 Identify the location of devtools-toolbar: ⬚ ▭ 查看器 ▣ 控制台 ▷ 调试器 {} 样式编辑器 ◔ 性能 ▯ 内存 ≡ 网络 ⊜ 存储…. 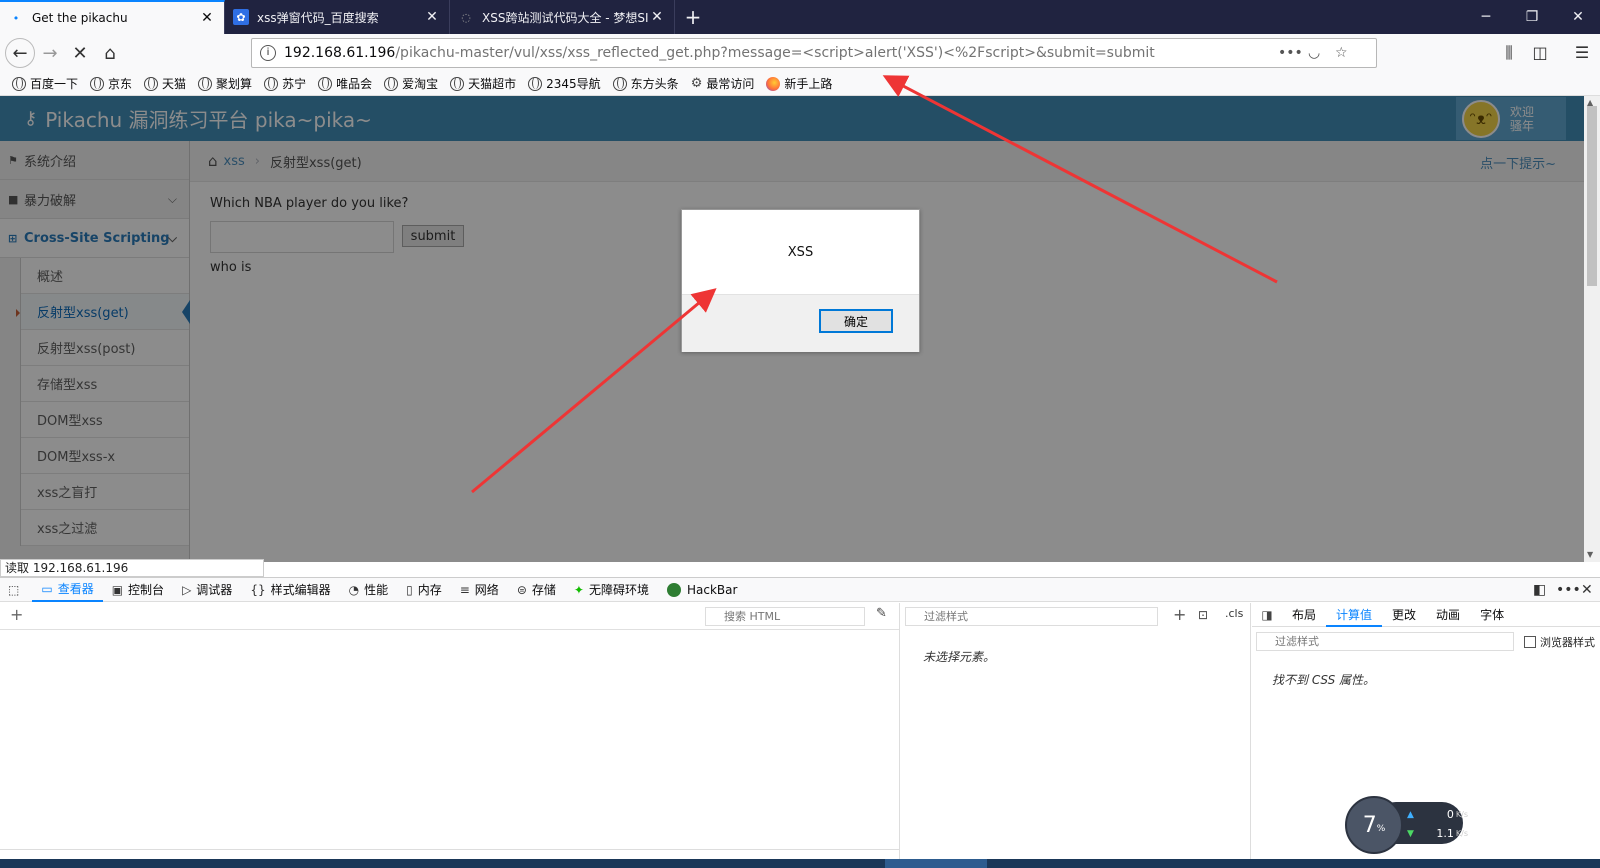
(800, 590).